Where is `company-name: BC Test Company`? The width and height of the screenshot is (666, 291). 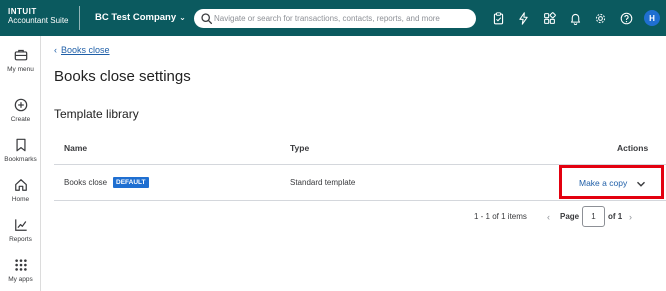
company-name: BC Test Company is located at coordinates (136, 17).